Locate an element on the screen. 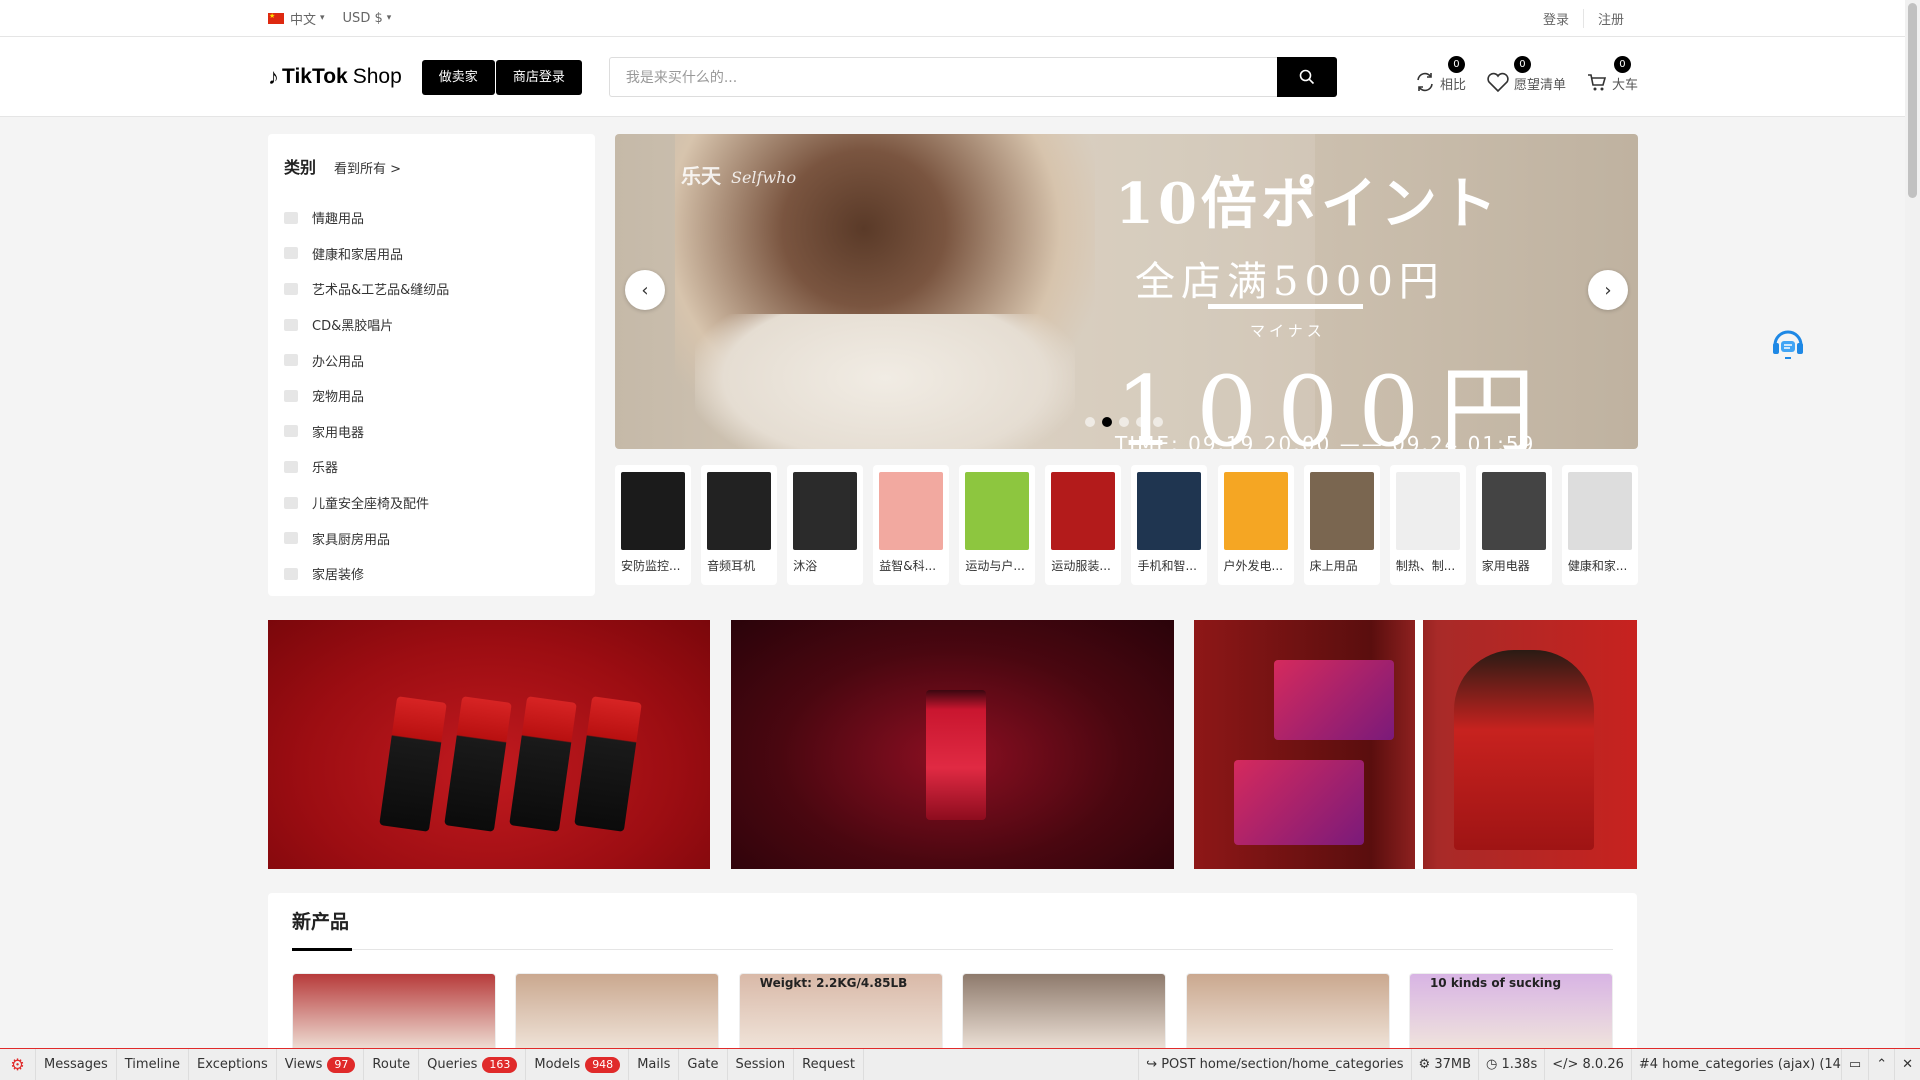  product-image is located at coordinates (617, 1013).